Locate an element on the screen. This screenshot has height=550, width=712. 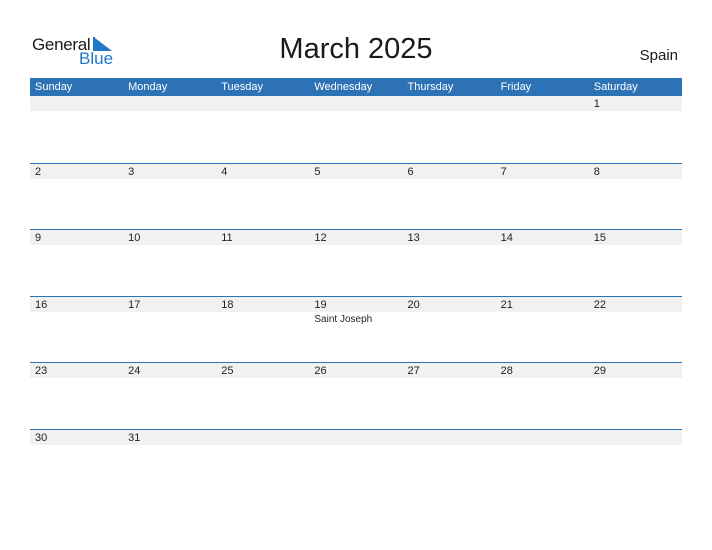
week-row: 9 10 11 12 13 14 15 is located at coordinates (356, 262).